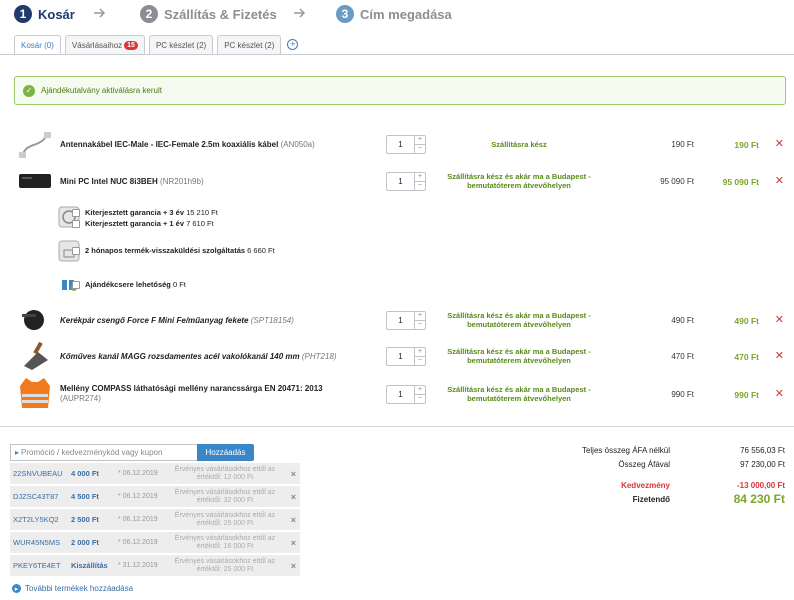  I want to click on line-total: 95 090 Ft, so click(740, 182).